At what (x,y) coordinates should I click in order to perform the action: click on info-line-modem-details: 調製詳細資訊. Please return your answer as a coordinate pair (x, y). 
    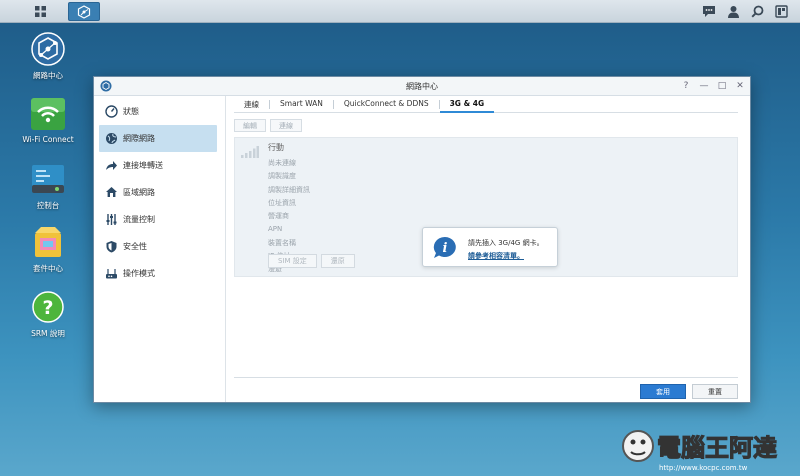
    Looking at the image, I should click on (289, 189).